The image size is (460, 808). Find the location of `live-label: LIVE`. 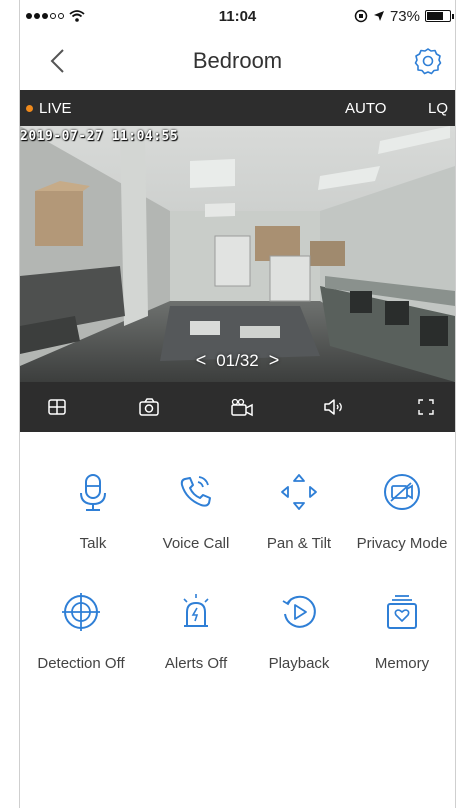

live-label: LIVE is located at coordinates (55, 108).